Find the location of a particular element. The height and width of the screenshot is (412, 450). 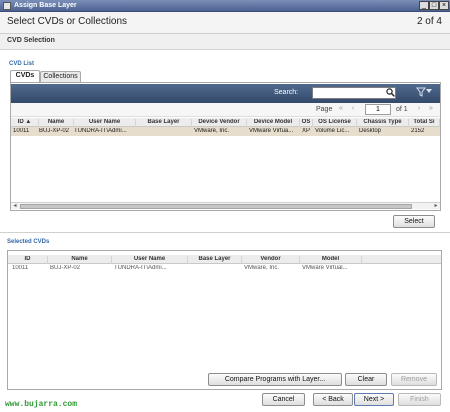

prev-page-icon: ‹ is located at coordinates (353, 108).